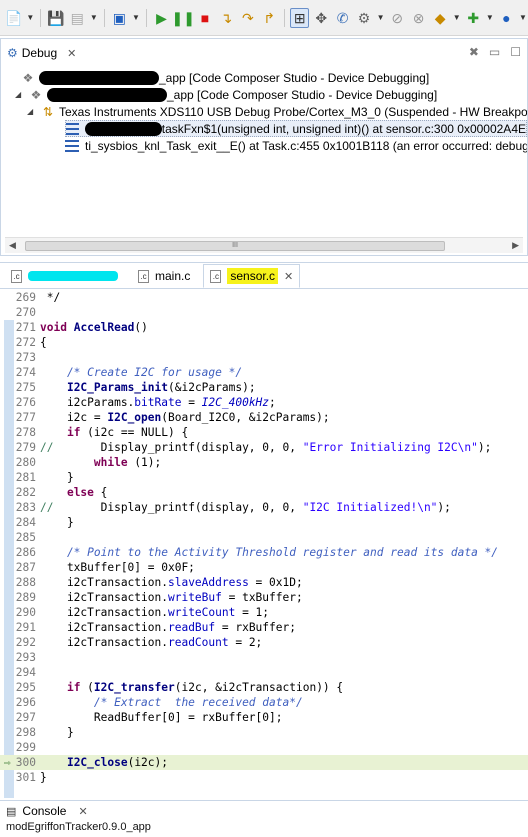 This screenshot has width=528, height=837. What do you see at coordinates (269, 18) in the screenshot?
I see `step-return-icon: ↱` at bounding box center [269, 18].